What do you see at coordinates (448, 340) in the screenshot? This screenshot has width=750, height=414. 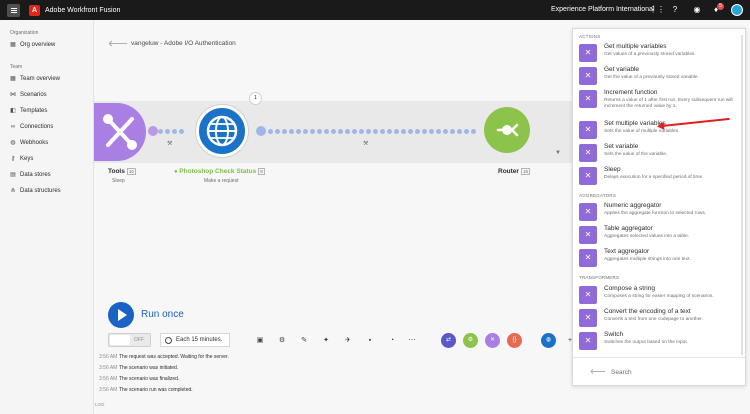 I see `flow-control-icon: ⇄` at bounding box center [448, 340].